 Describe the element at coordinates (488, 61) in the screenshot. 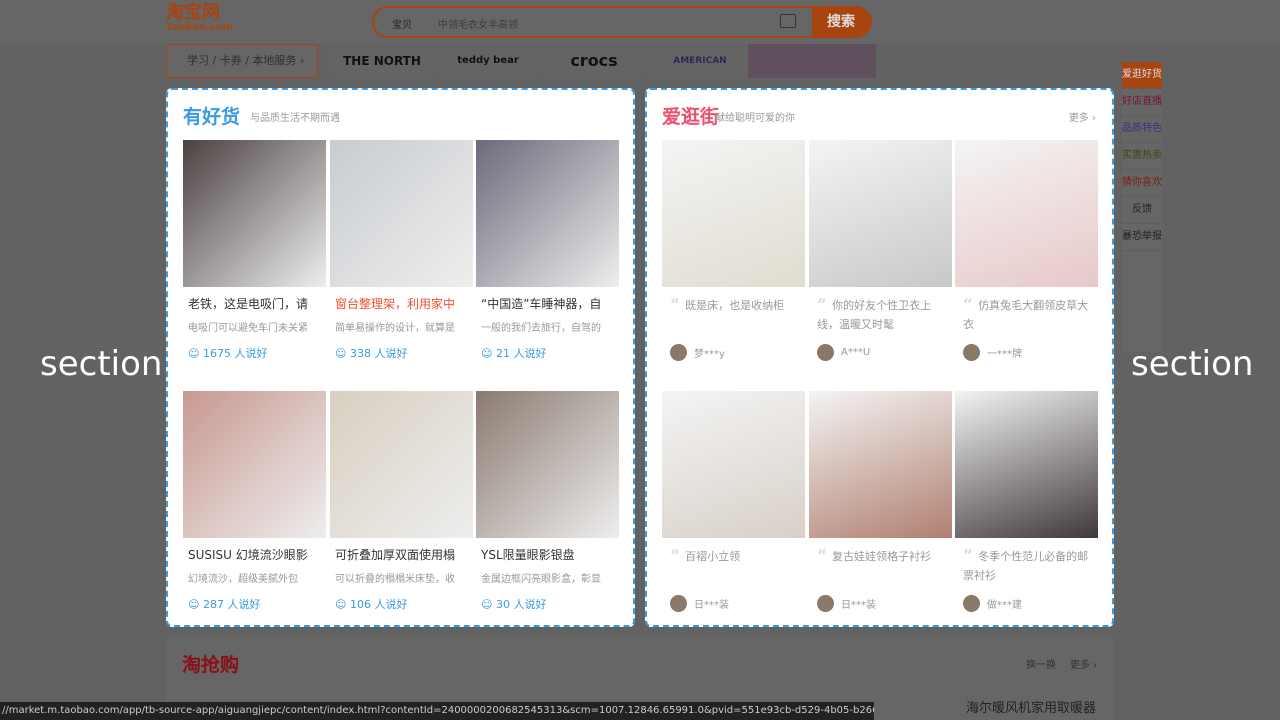

I see `brand-logo: teddy bear` at that location.